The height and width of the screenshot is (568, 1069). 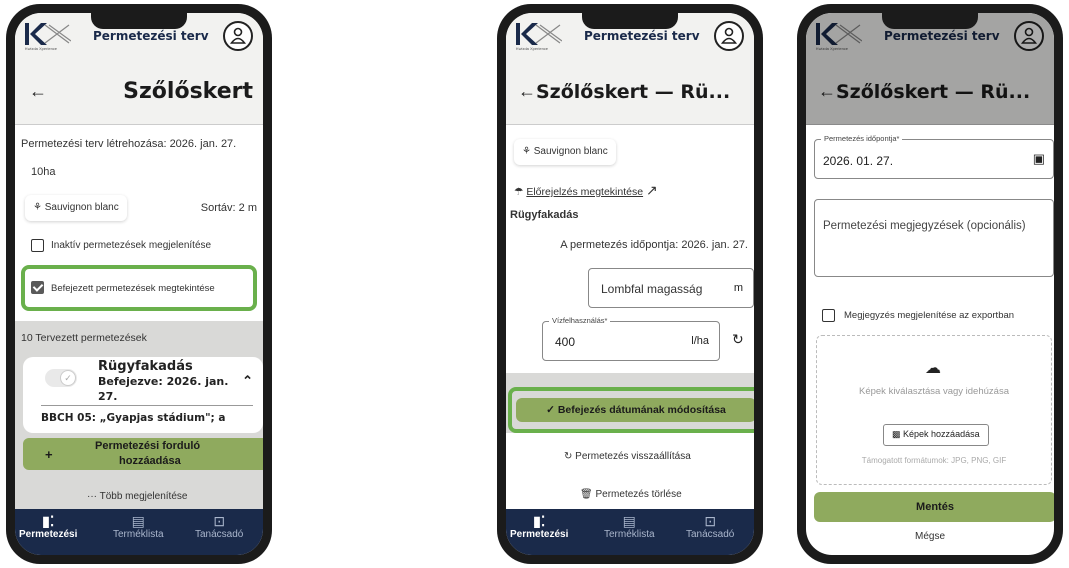 I want to click on card-done-date: Befejezve: 2026. jan., so click(x=163, y=381).